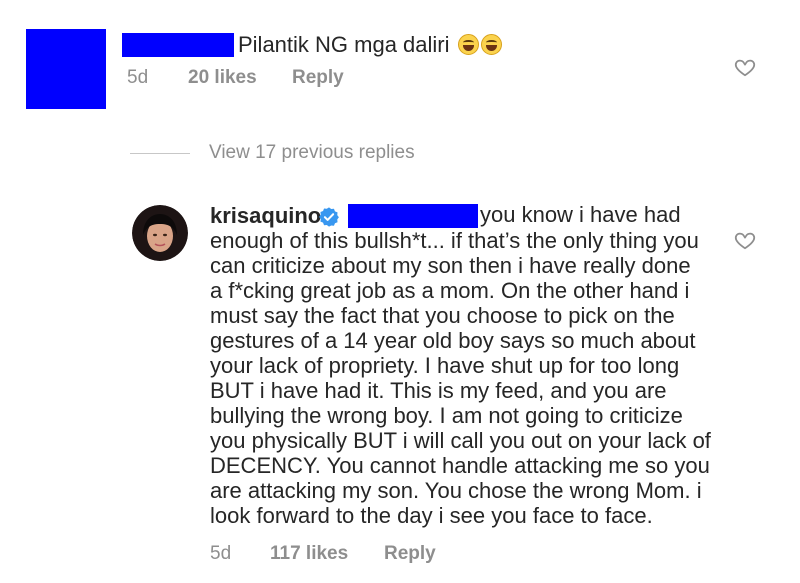 This screenshot has width=800, height=583. What do you see at coordinates (160, 153) in the screenshot?
I see `replies-divider` at bounding box center [160, 153].